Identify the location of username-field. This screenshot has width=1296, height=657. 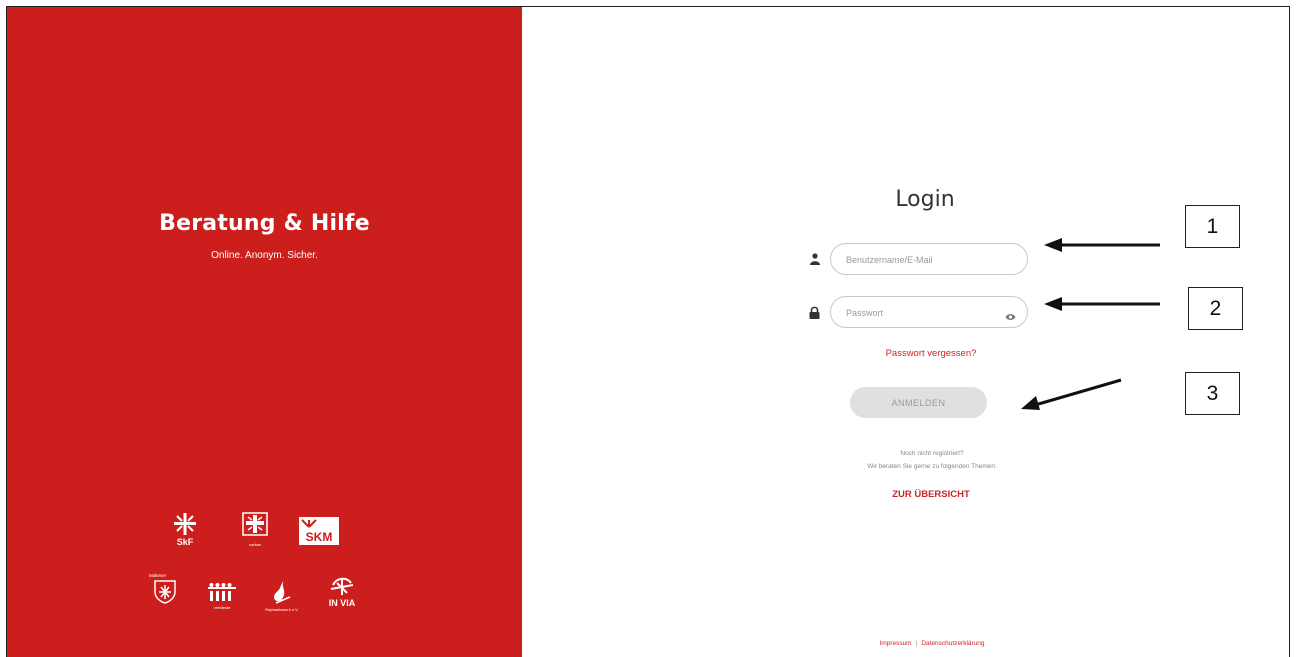
(929, 259).